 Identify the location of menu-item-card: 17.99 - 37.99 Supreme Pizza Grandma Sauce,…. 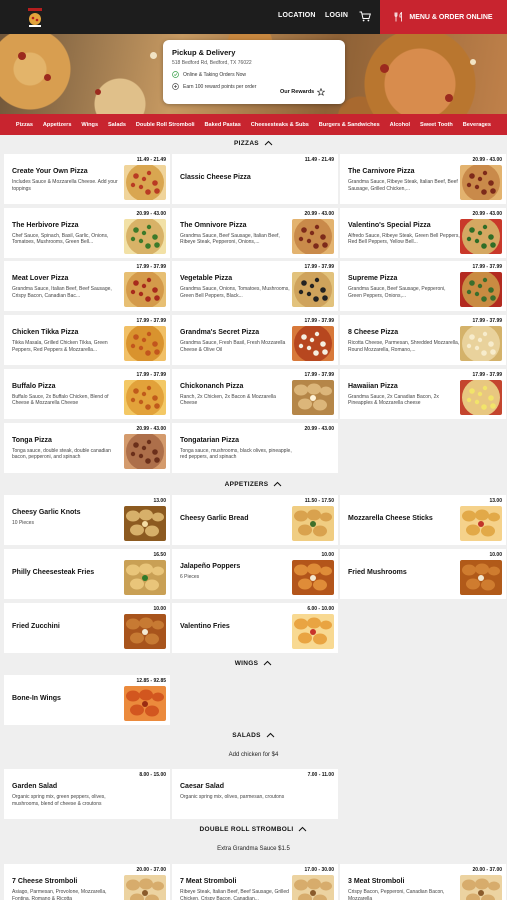
(423, 286).